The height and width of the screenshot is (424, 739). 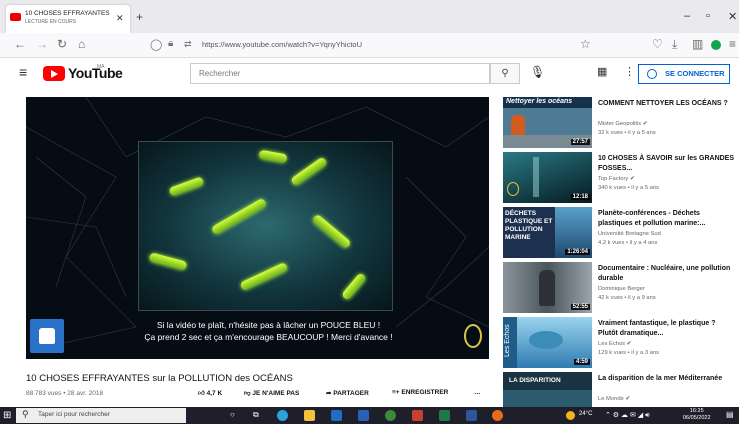 I want to click on mail-icon, so click(x=363, y=415).